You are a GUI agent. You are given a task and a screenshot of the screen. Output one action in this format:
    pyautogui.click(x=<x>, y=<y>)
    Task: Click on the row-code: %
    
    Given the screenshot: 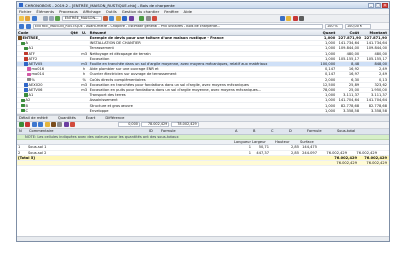 What is the action you would take?
    pyautogui.click(x=43, y=80)
    